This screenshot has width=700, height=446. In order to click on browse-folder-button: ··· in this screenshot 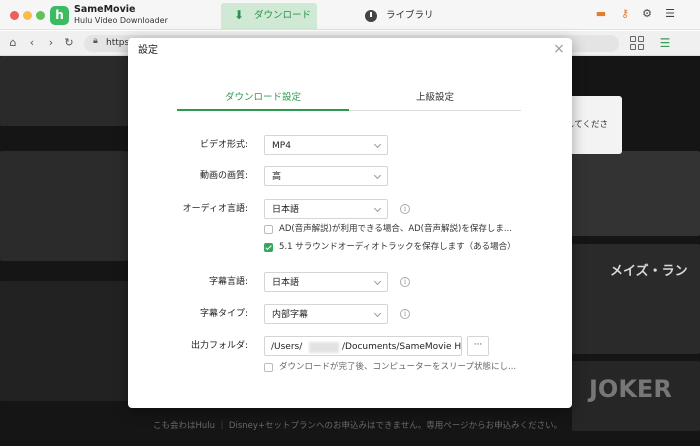, I will do `click(478, 346)`.